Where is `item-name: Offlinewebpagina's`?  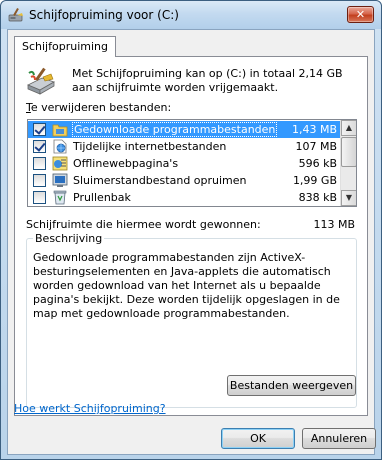 item-name: Offlinewebpagina's is located at coordinates (126, 163).